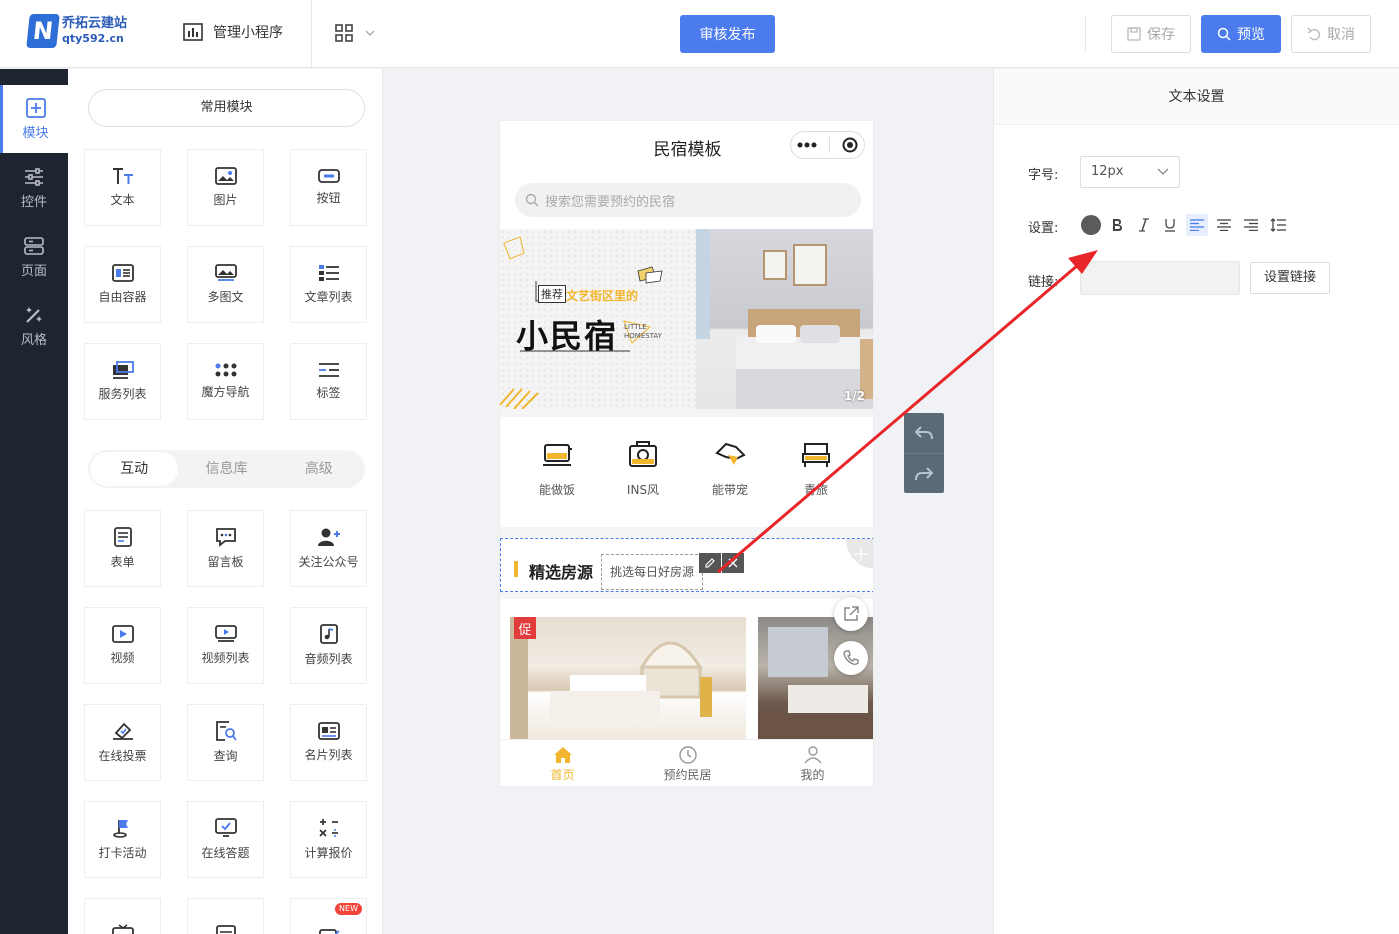 The width and height of the screenshot is (1399, 934). What do you see at coordinates (851, 658) in the screenshot?
I see `phone-call-button` at bounding box center [851, 658].